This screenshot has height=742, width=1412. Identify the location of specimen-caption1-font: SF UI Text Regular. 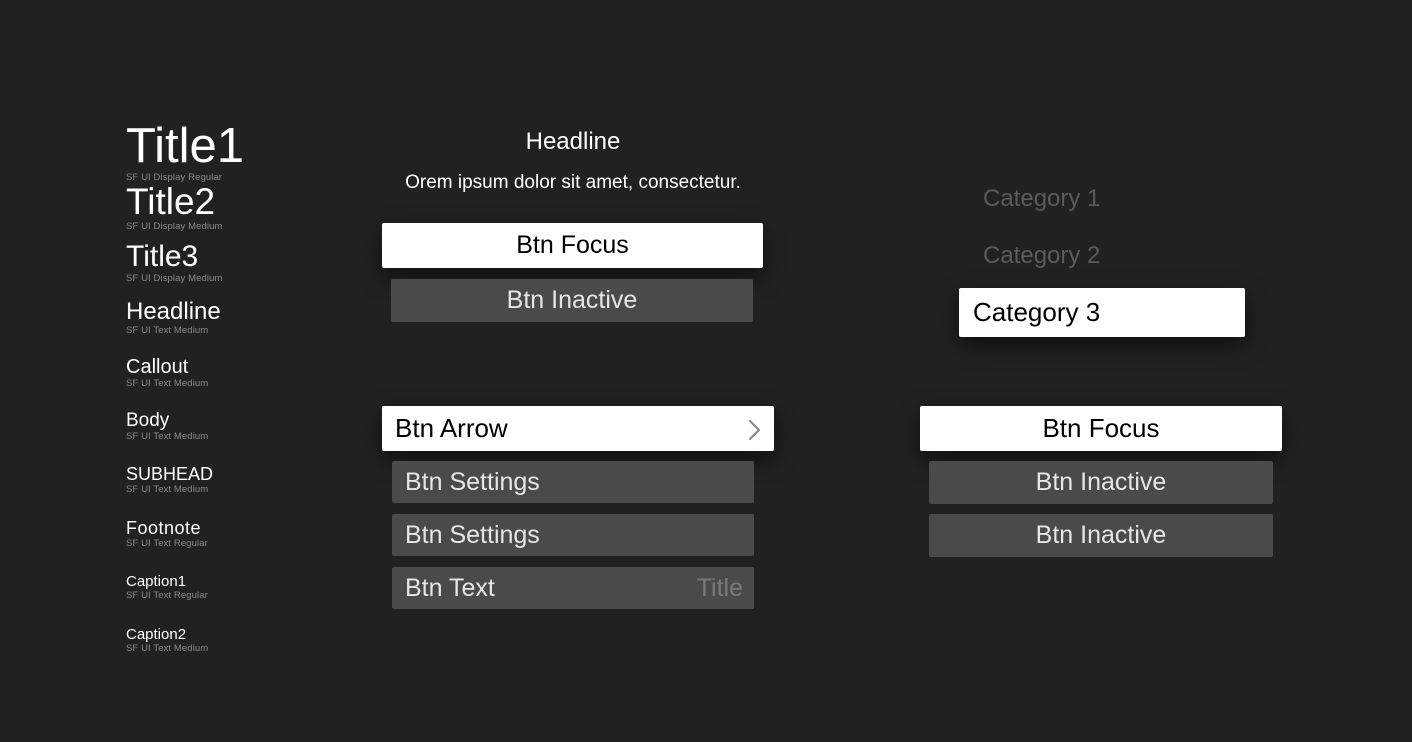
(167, 595).